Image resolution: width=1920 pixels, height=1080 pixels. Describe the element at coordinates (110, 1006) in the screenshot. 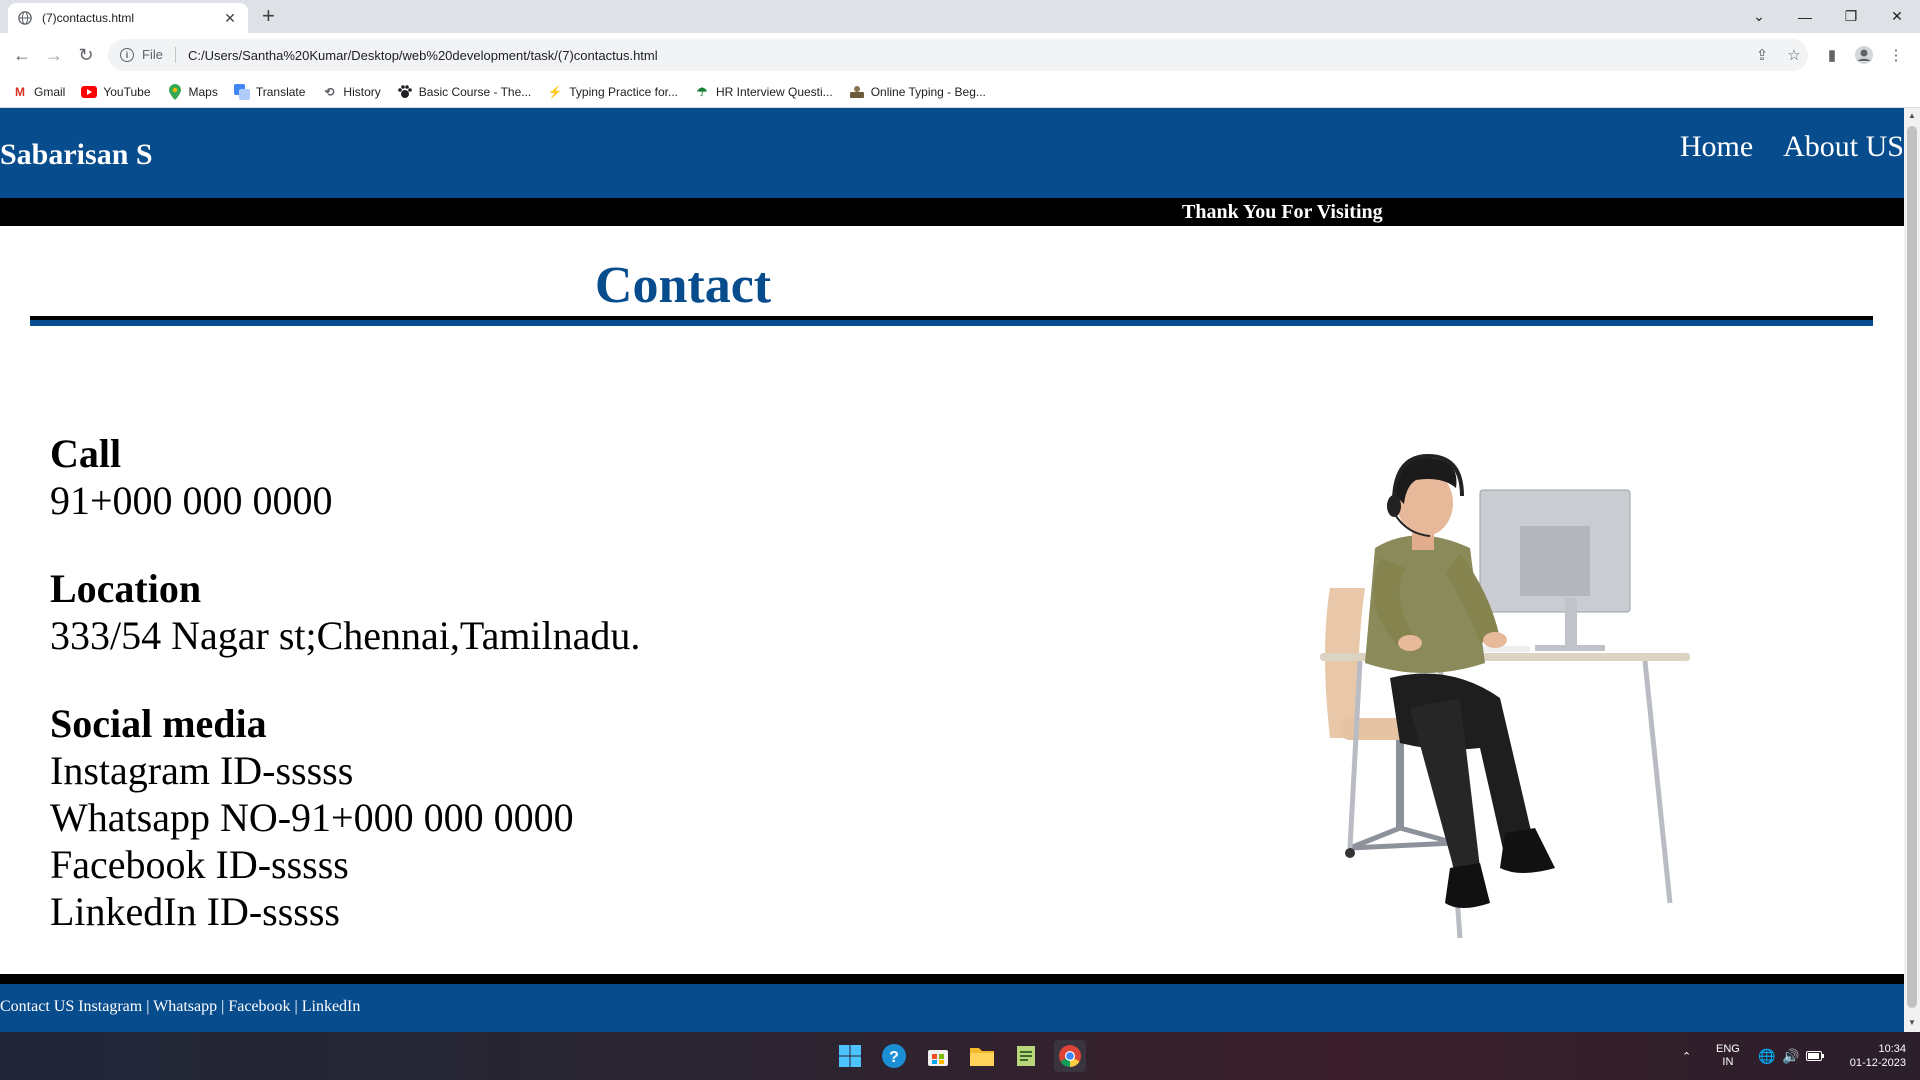

I see `footer-instagram-link: Instagram` at that location.